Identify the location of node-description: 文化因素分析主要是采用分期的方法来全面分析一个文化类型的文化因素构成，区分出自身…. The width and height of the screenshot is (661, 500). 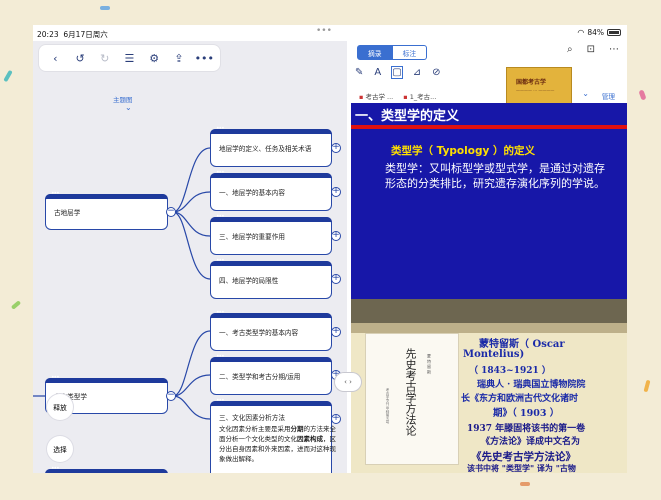
(279, 444).